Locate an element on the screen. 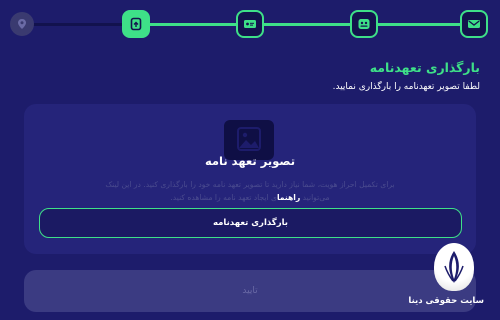 The image size is (500, 320). mail-icon is located at coordinates (474, 24).